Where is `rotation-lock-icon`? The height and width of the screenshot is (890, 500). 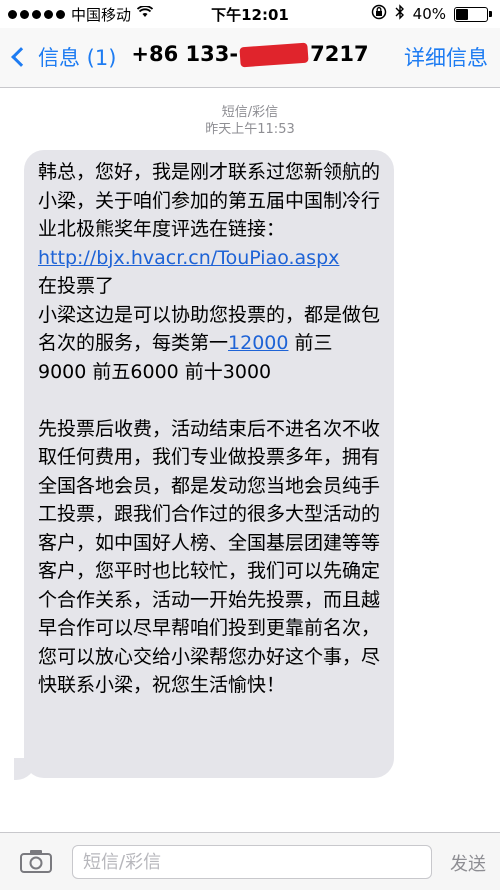
rotation-lock-icon is located at coordinates (379, 14).